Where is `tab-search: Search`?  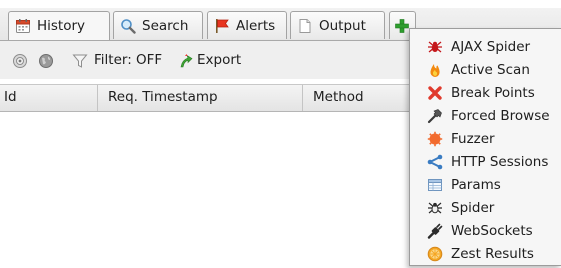 tab-search: Search is located at coordinates (158, 25).